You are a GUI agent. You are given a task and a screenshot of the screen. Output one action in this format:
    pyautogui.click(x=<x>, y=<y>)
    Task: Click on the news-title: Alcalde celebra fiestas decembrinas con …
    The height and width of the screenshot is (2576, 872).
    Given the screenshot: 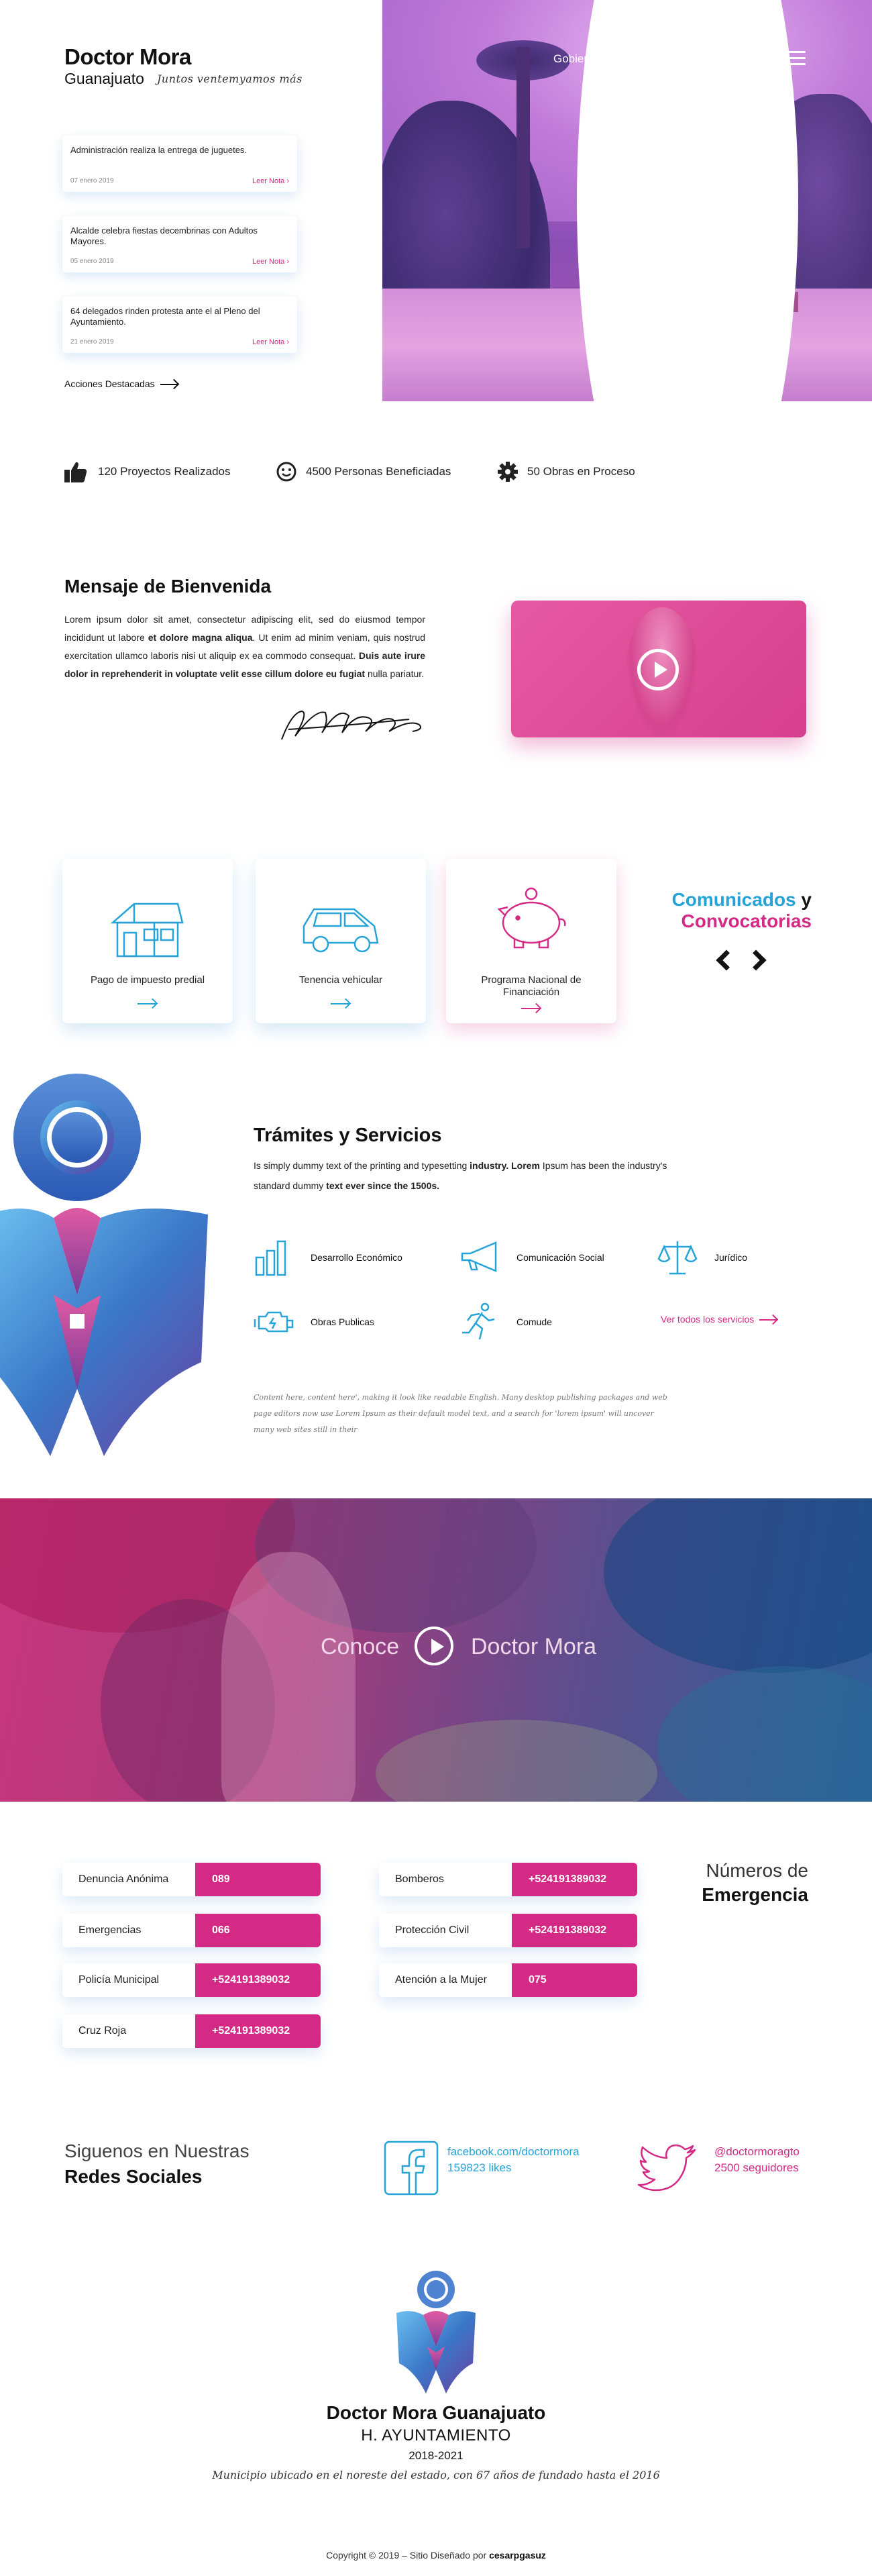 What is the action you would take?
    pyautogui.click(x=164, y=235)
    